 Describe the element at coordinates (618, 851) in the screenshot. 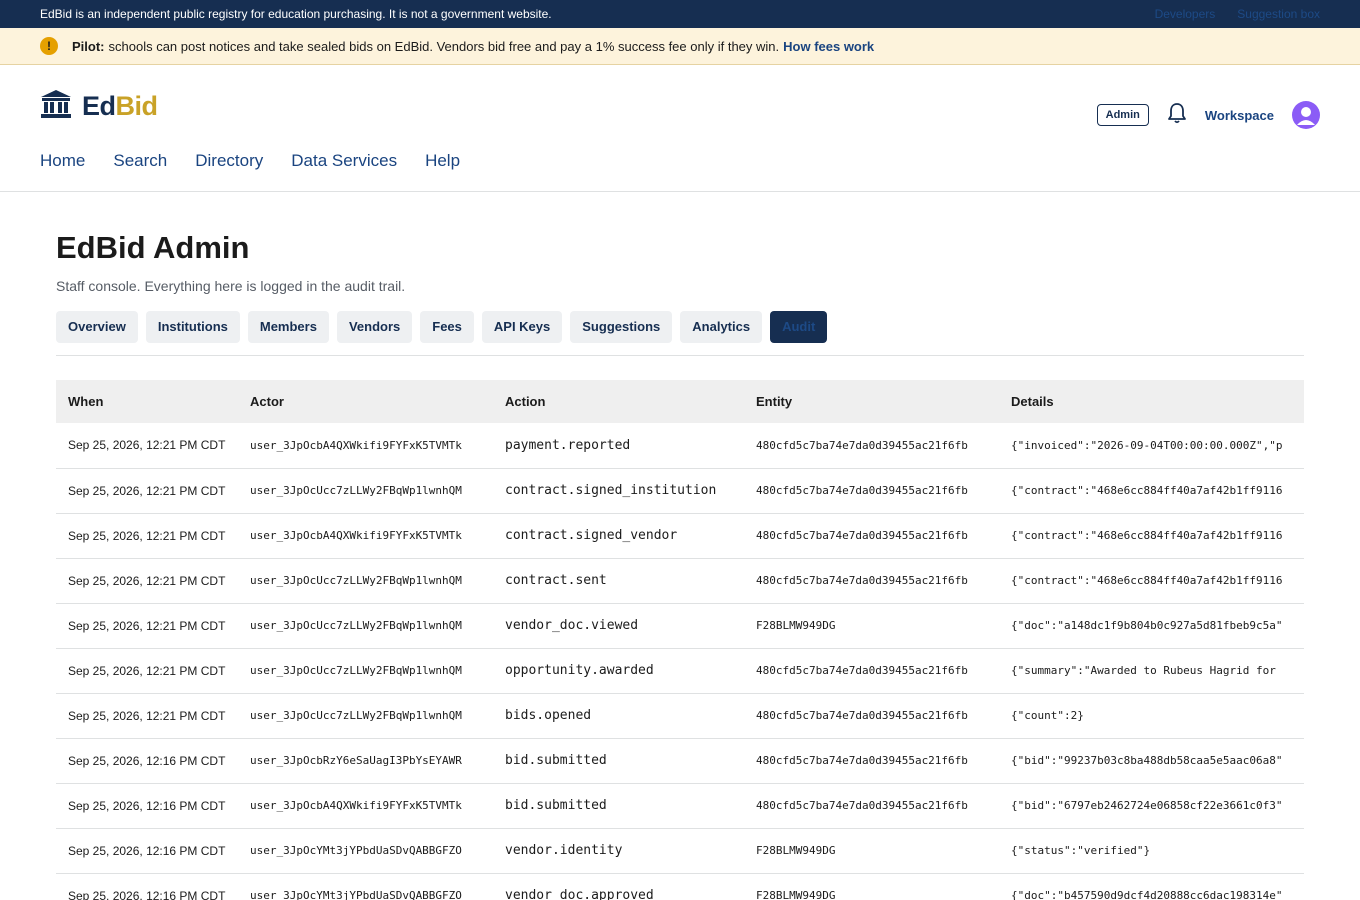

I see `cell-action: vendor.identity` at that location.